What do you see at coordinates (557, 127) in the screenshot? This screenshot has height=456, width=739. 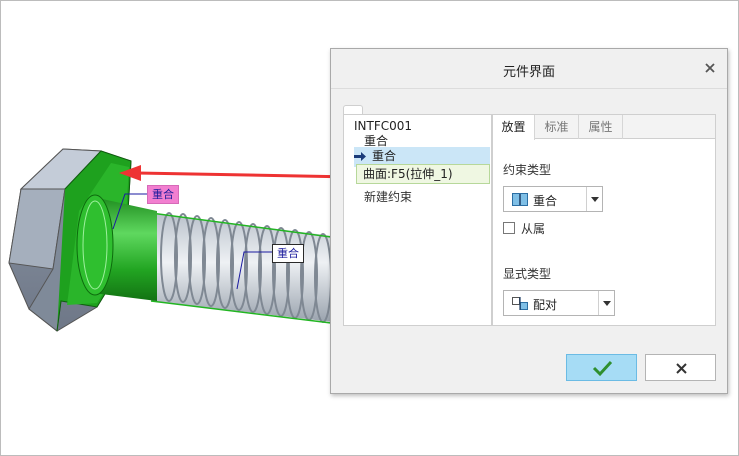 I see `tab-standard: 标准` at bounding box center [557, 127].